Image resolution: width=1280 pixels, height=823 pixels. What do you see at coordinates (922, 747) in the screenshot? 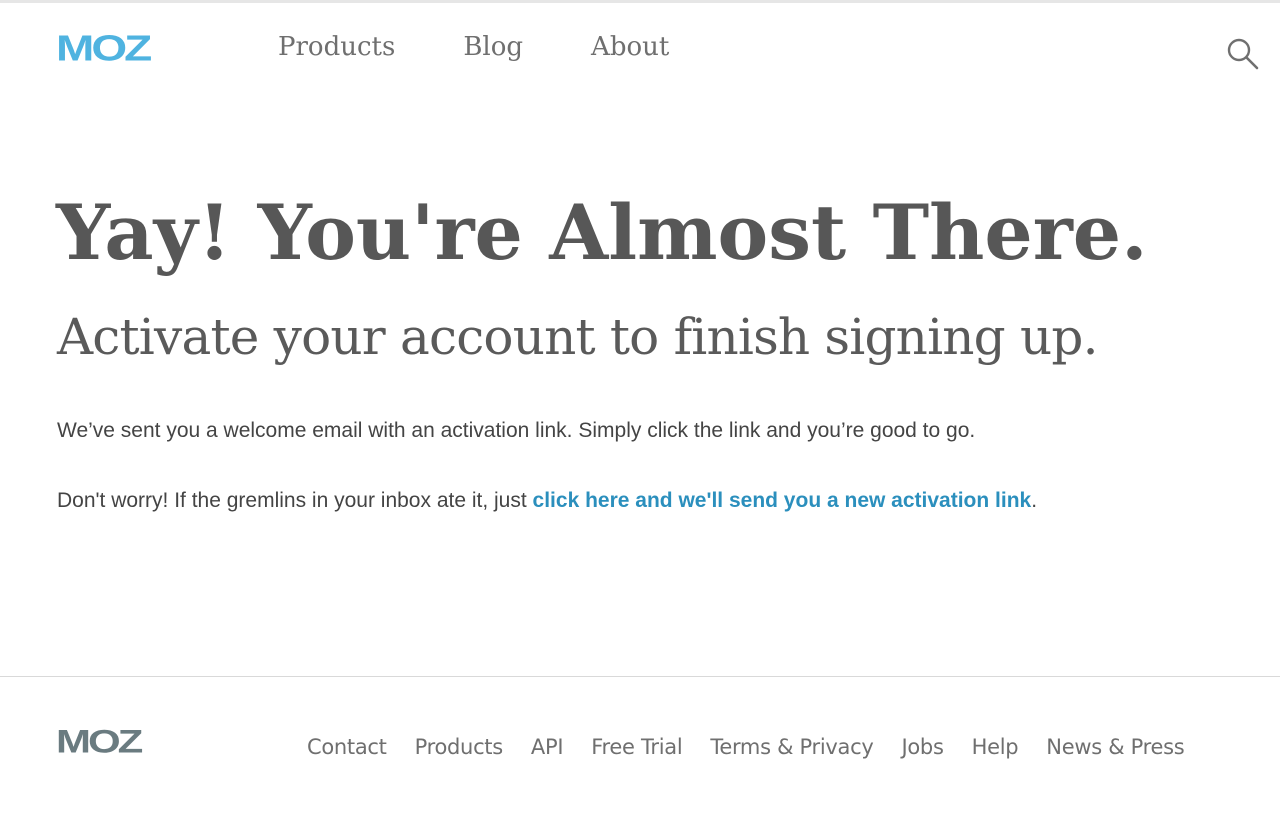
I see `footer-link-jobs: Jobs` at bounding box center [922, 747].